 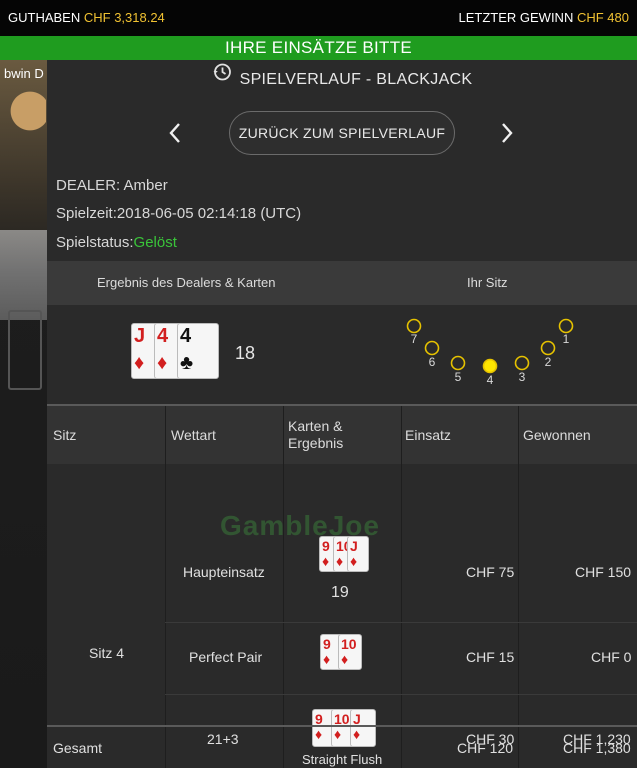 I want to click on header-bet-type: Wettart, so click(x=193, y=435).